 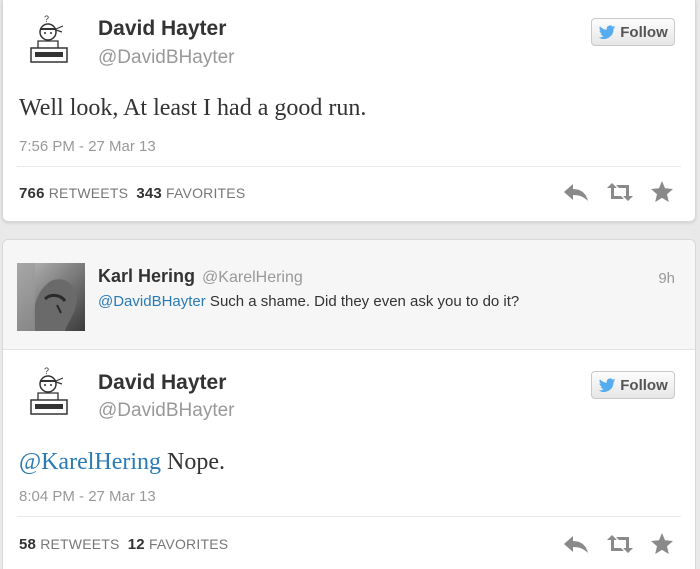 What do you see at coordinates (132, 193) in the screenshot?
I see `tweet-stats: 766 RETWEETS 343 FAVORITES` at bounding box center [132, 193].